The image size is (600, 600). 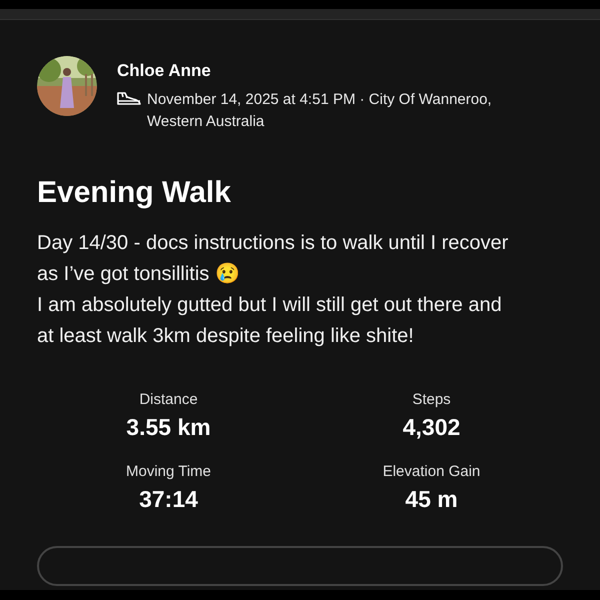 What do you see at coordinates (431, 427) in the screenshot?
I see `stat-value: 4,302` at bounding box center [431, 427].